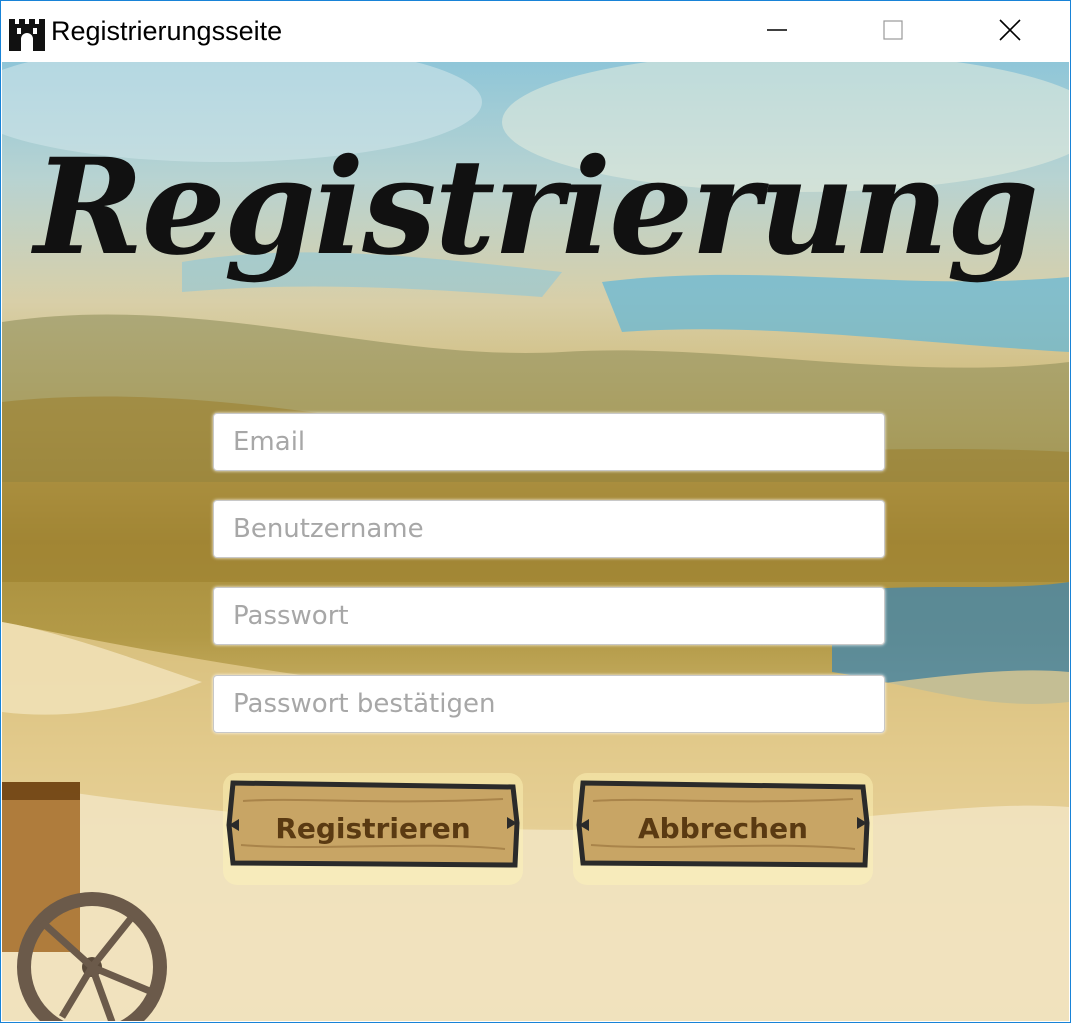  I want to click on maximize-icon, so click(893, 31).